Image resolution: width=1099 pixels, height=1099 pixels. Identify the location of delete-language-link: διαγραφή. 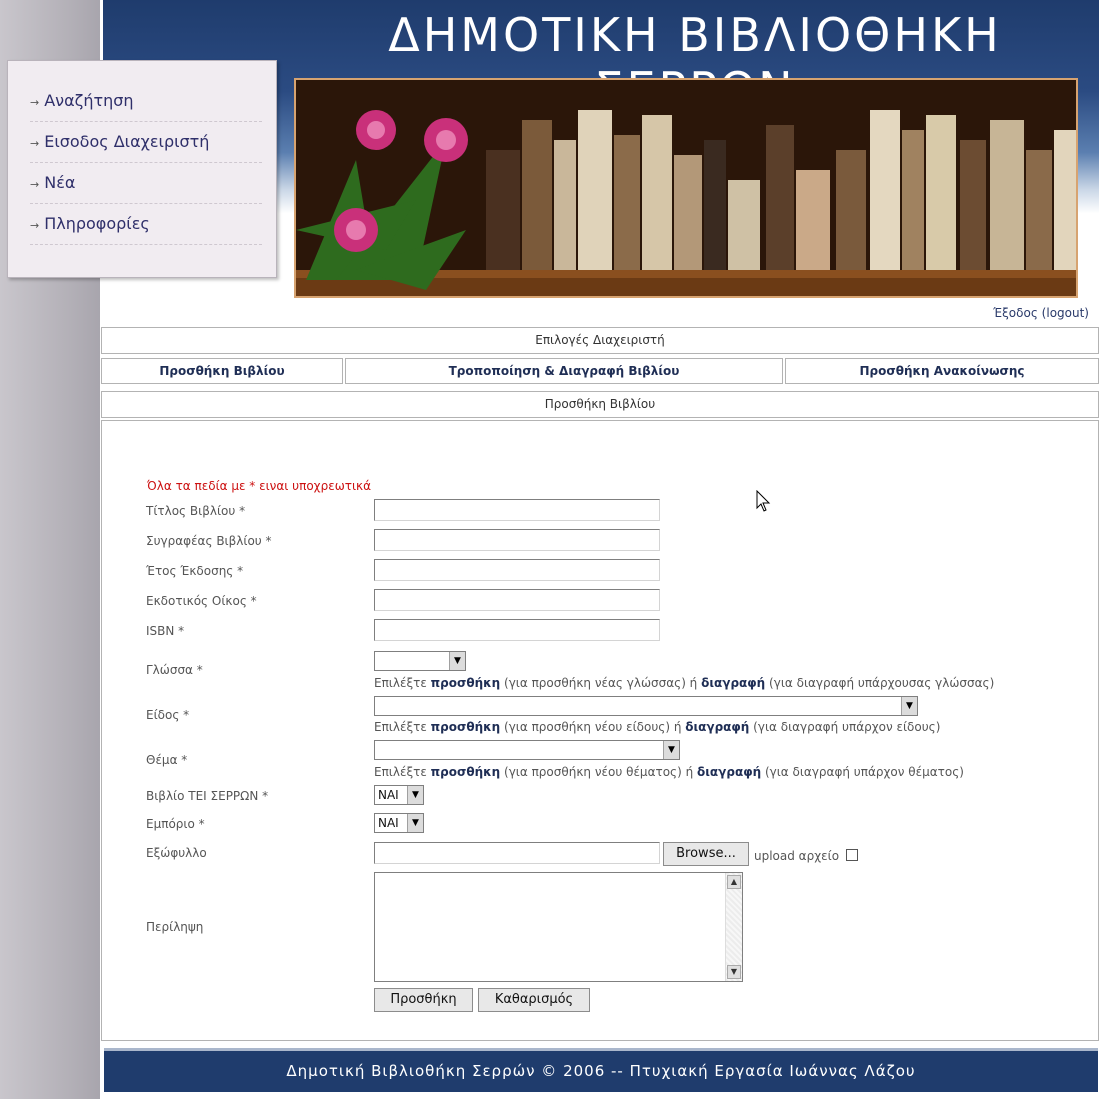
(733, 683).